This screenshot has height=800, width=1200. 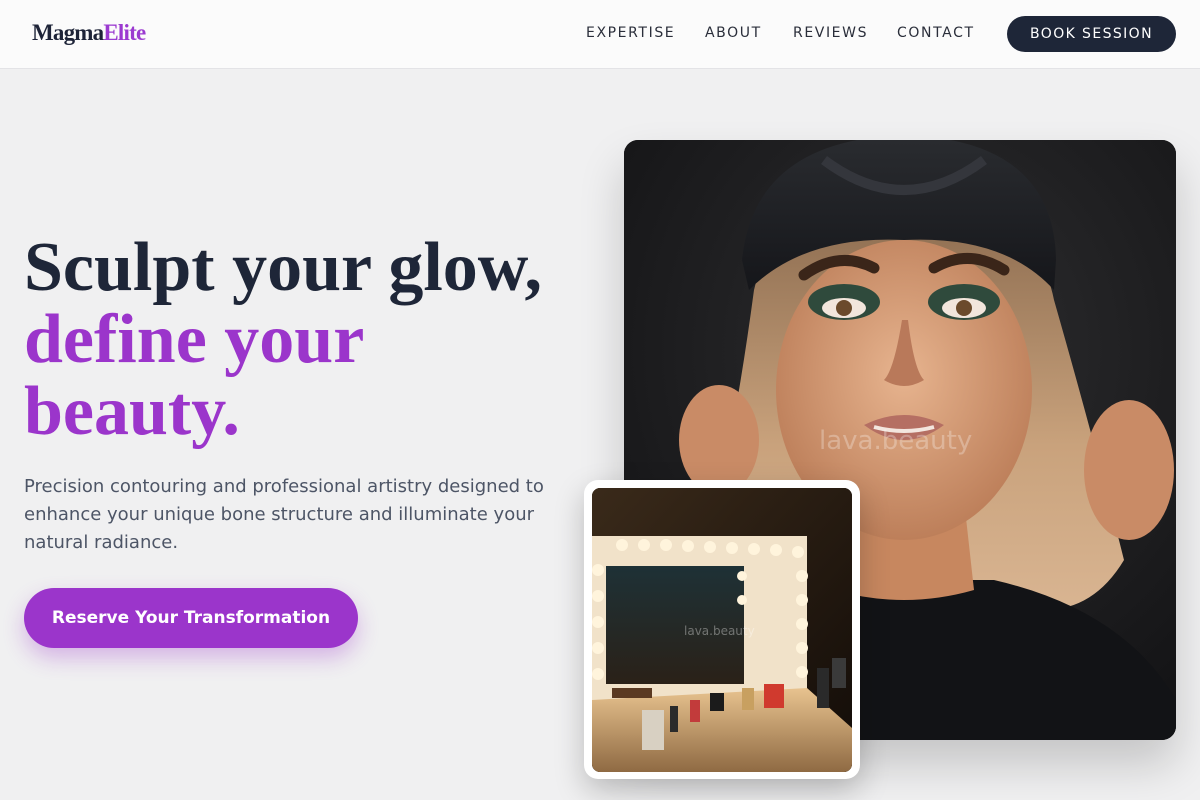 I want to click on headline-line-3: beauty., so click(x=132, y=411).